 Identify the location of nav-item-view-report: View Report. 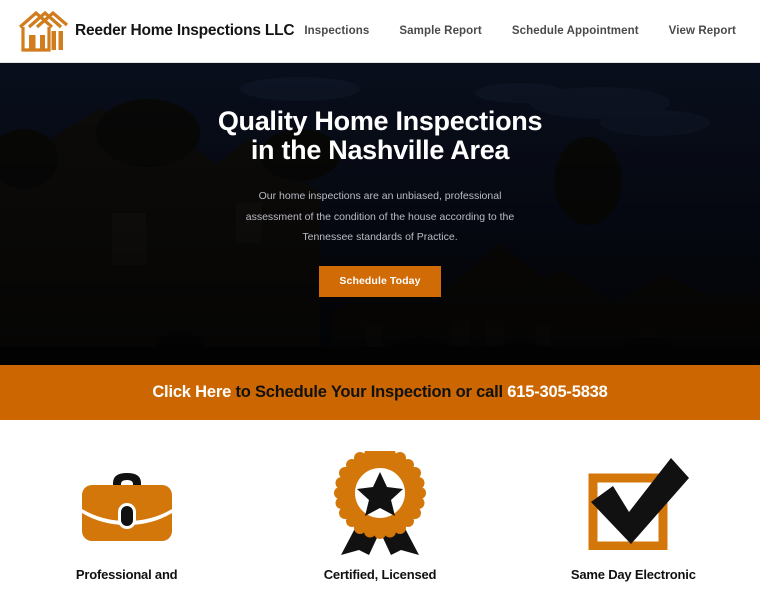
(702, 31).